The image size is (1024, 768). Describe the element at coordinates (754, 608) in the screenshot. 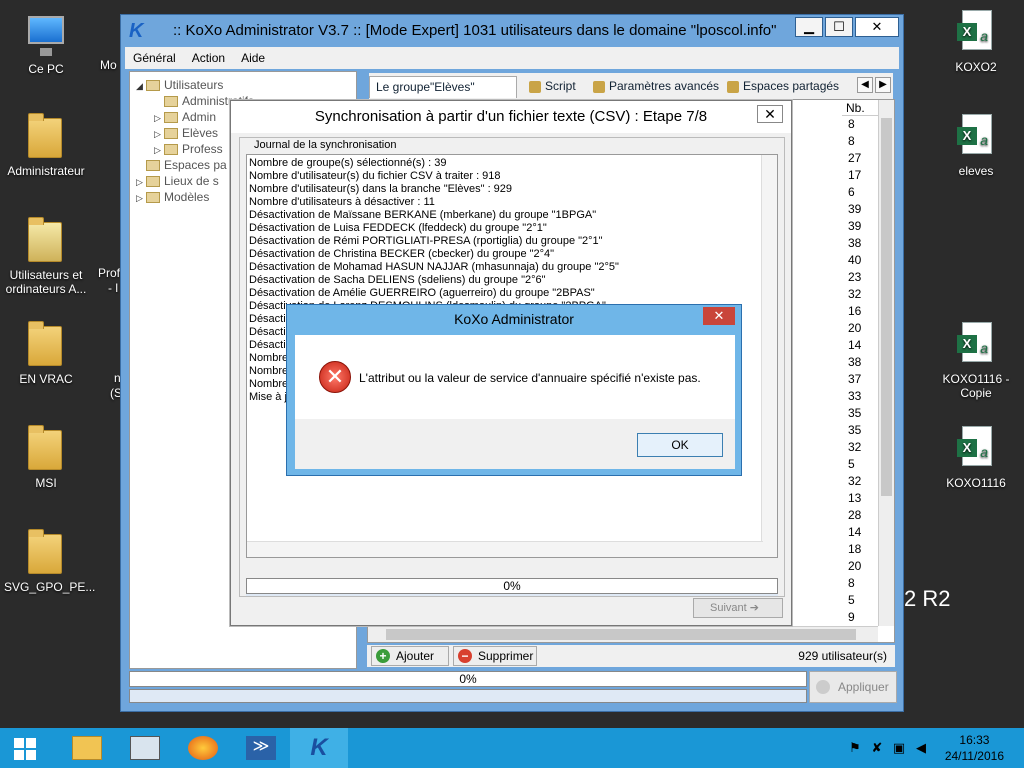

I see `arrow-right-icon: ➔` at that location.